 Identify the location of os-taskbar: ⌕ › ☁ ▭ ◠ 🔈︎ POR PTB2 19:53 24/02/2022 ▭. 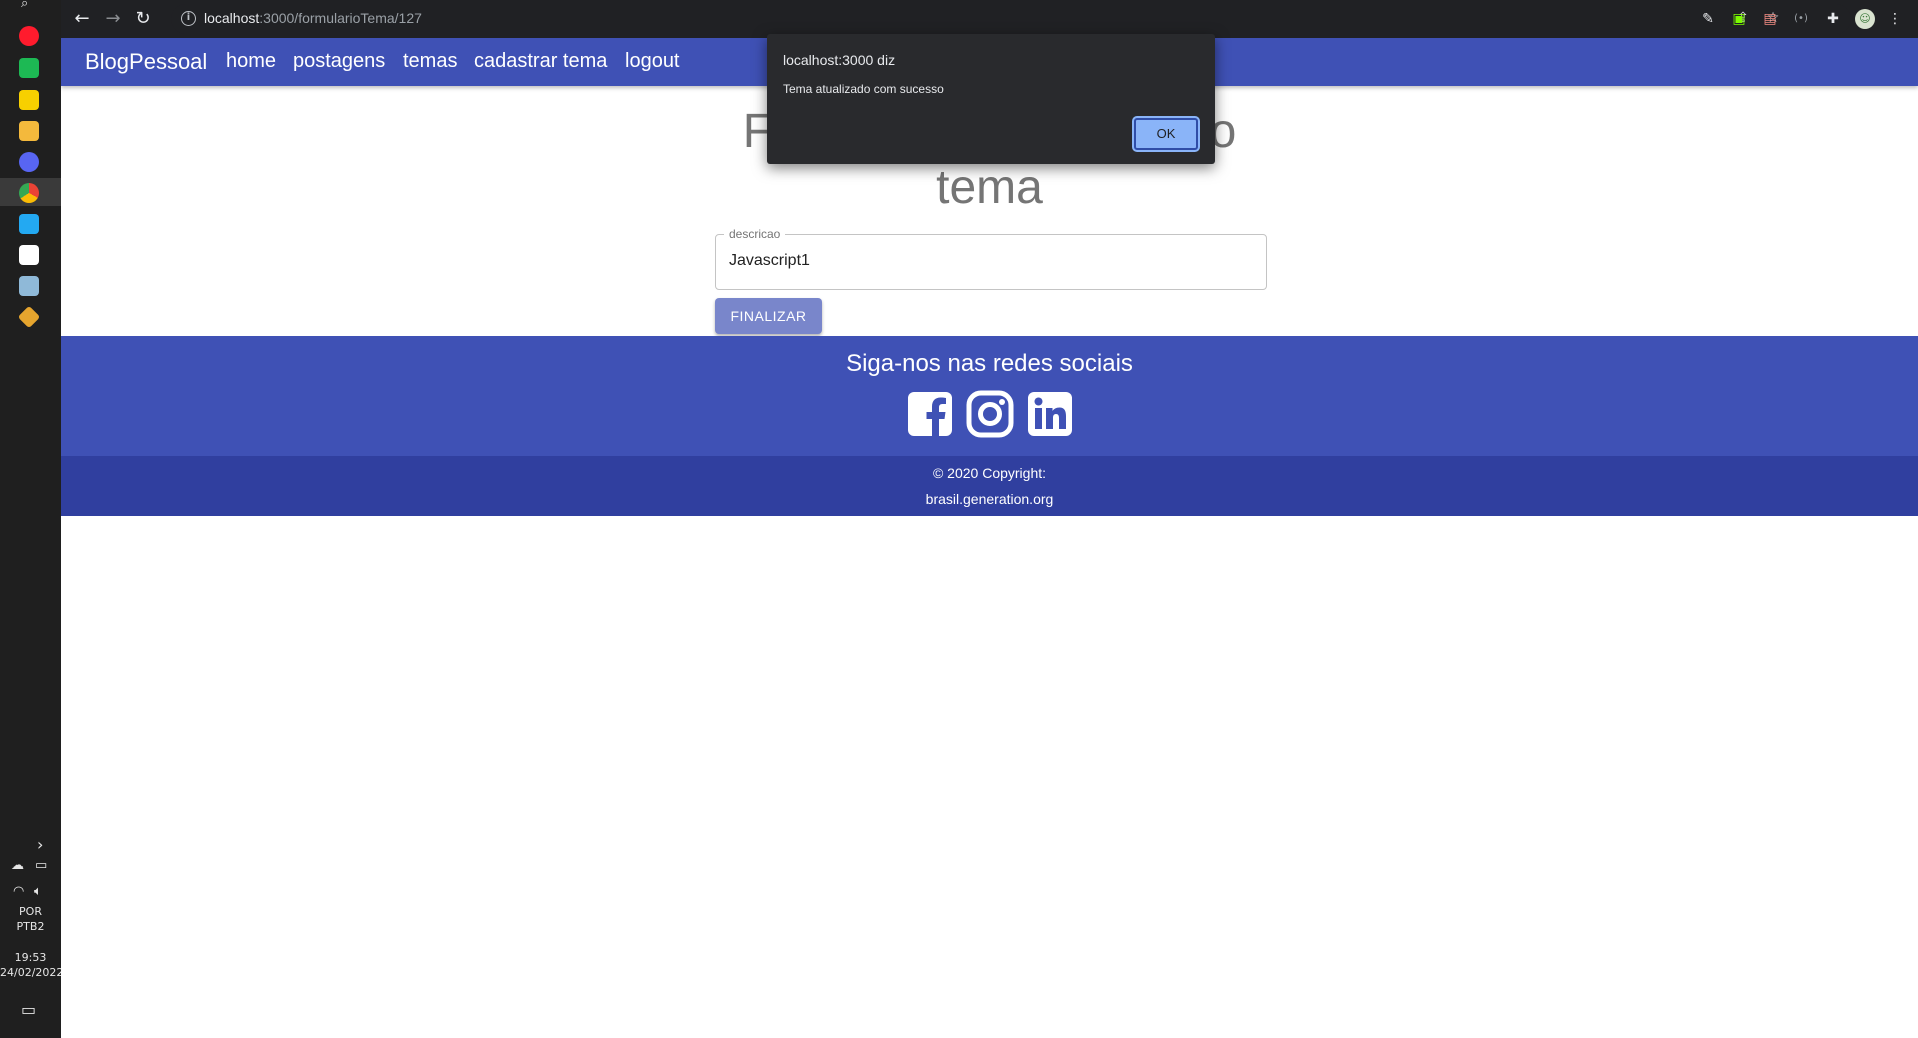
(32, 519).